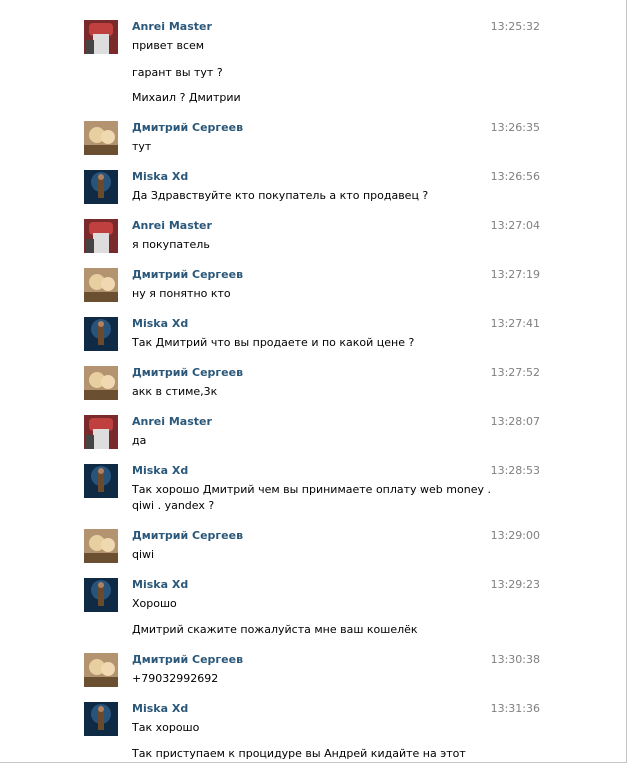 This screenshot has height=770, width=630. What do you see at coordinates (139, 440) in the screenshot?
I see `message-text: да` at bounding box center [139, 440].